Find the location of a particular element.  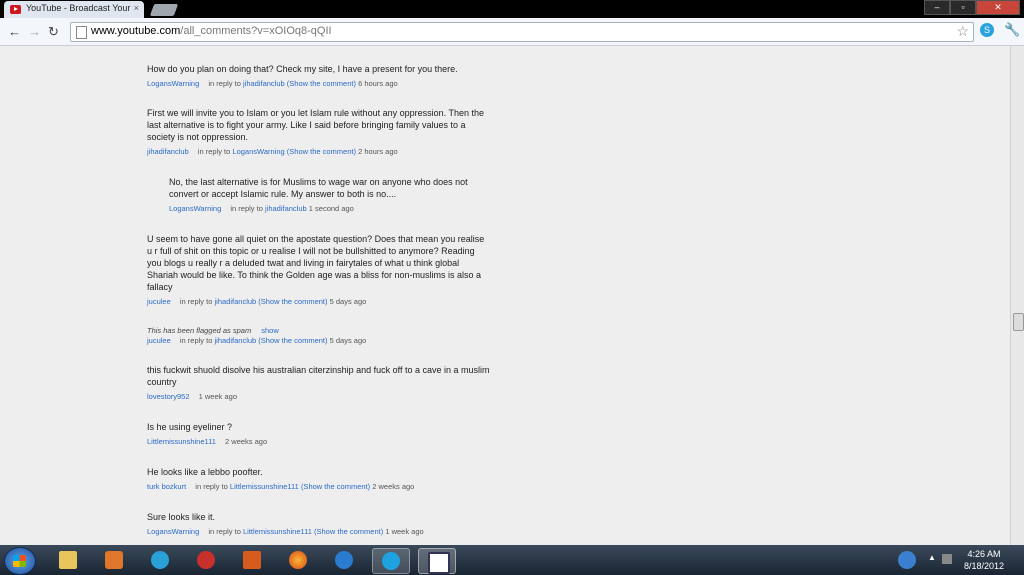

tab-title: YouTube - Broadcast Your is located at coordinates (78, 8).